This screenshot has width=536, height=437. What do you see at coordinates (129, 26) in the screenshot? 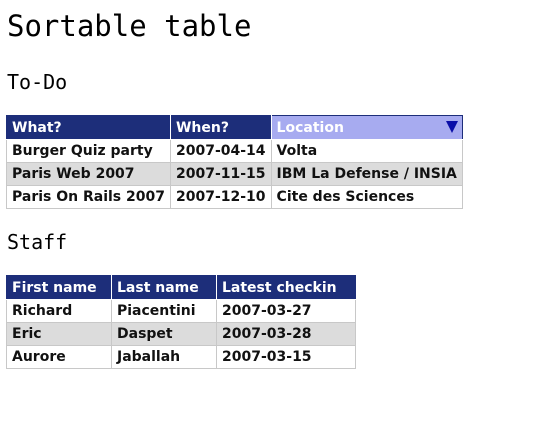
I see `page-title: Sortable table` at bounding box center [129, 26].